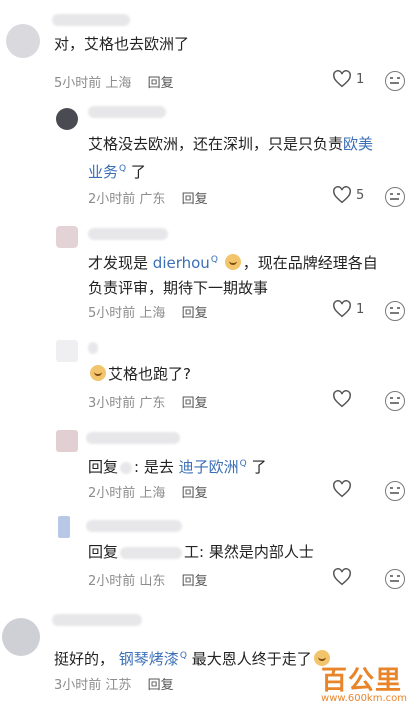 This screenshot has width=411, height=710. What do you see at coordinates (360, 195) in the screenshot?
I see `like-count: 5` at bounding box center [360, 195].